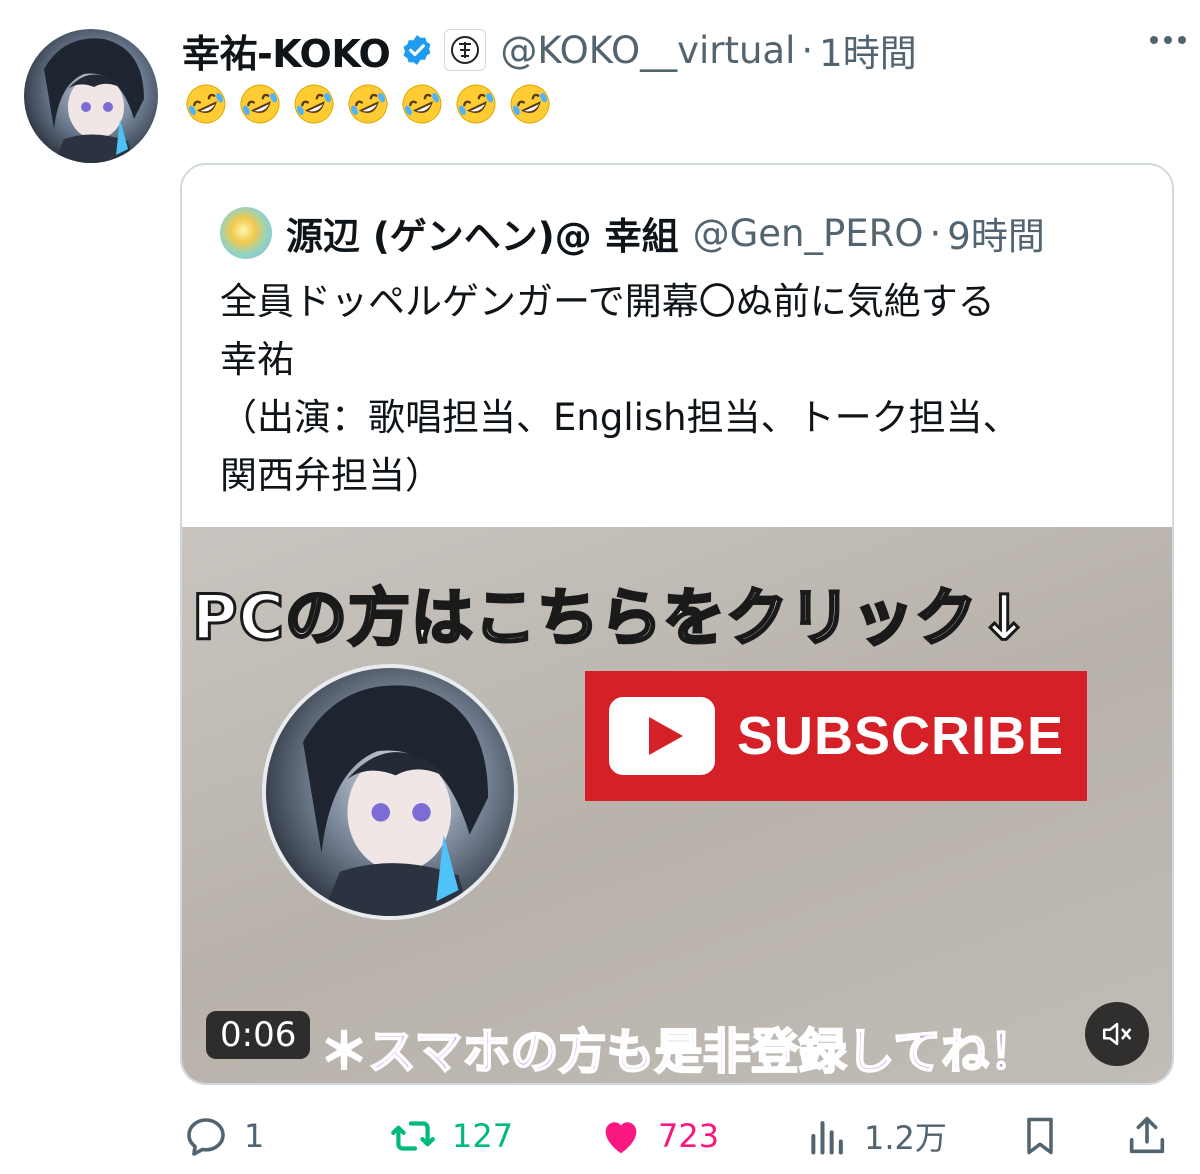 This screenshot has height=1174, width=1200. I want to click on subscribe-banner: SUBSCRIBE, so click(836, 736).